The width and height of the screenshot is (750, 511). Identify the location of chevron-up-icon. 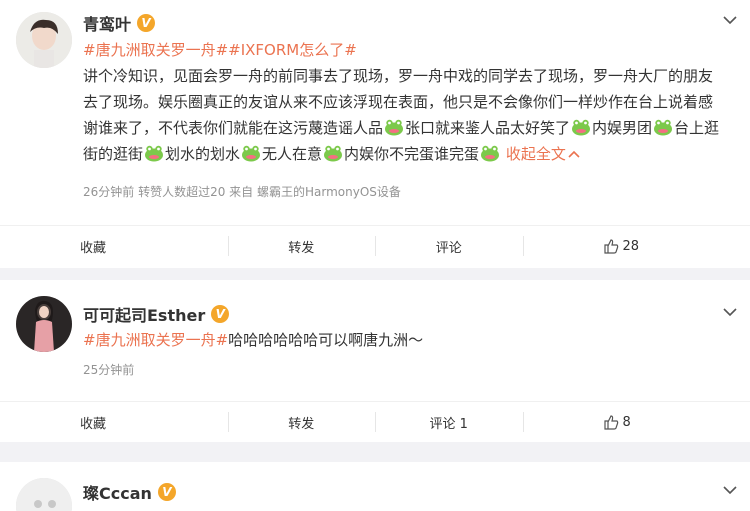
(574, 154).